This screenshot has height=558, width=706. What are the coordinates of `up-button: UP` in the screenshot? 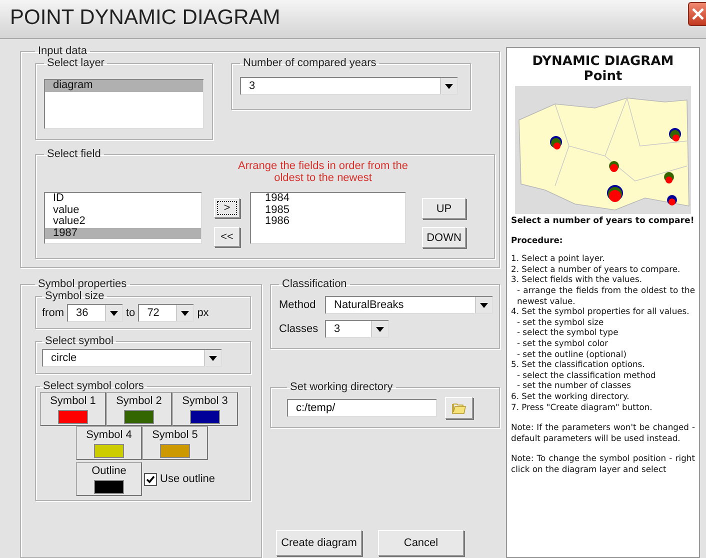 It's located at (444, 208).